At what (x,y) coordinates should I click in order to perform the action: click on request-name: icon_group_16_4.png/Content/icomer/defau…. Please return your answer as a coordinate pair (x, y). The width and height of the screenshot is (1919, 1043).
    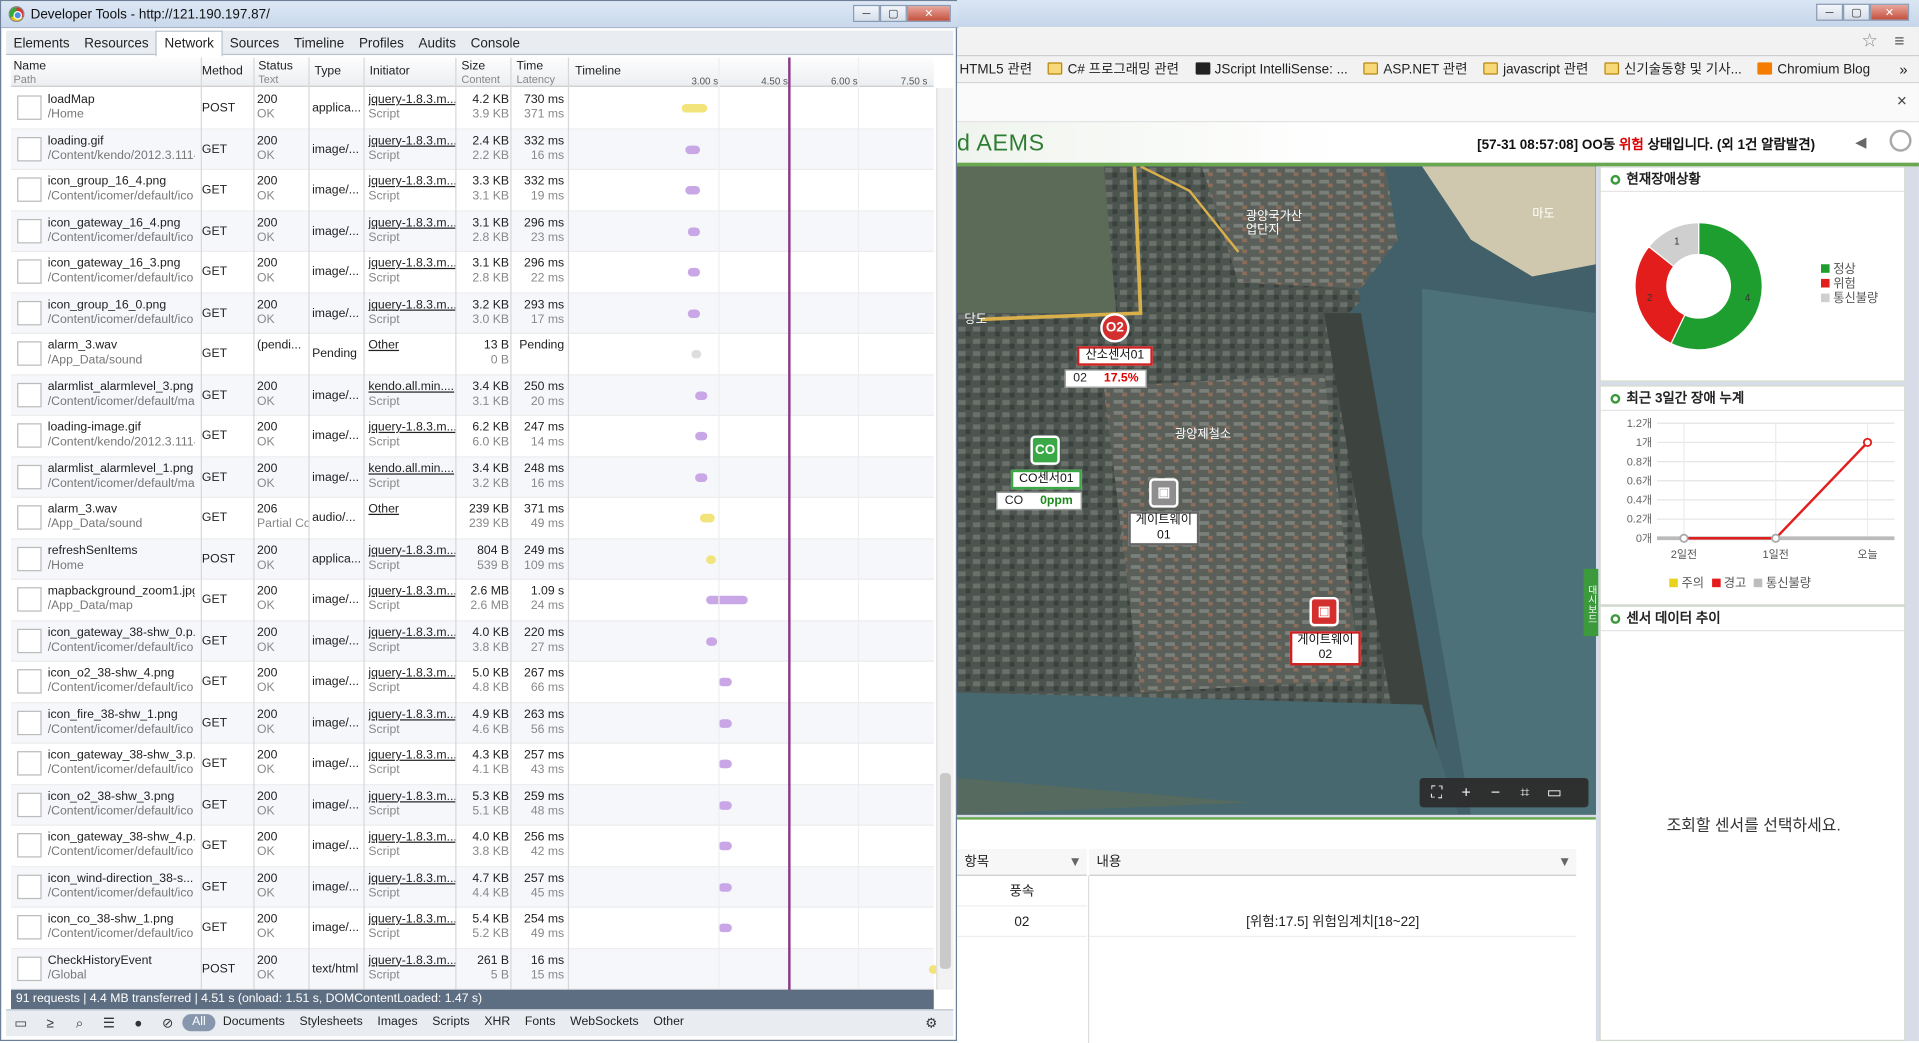
    Looking at the image, I should click on (121, 189).